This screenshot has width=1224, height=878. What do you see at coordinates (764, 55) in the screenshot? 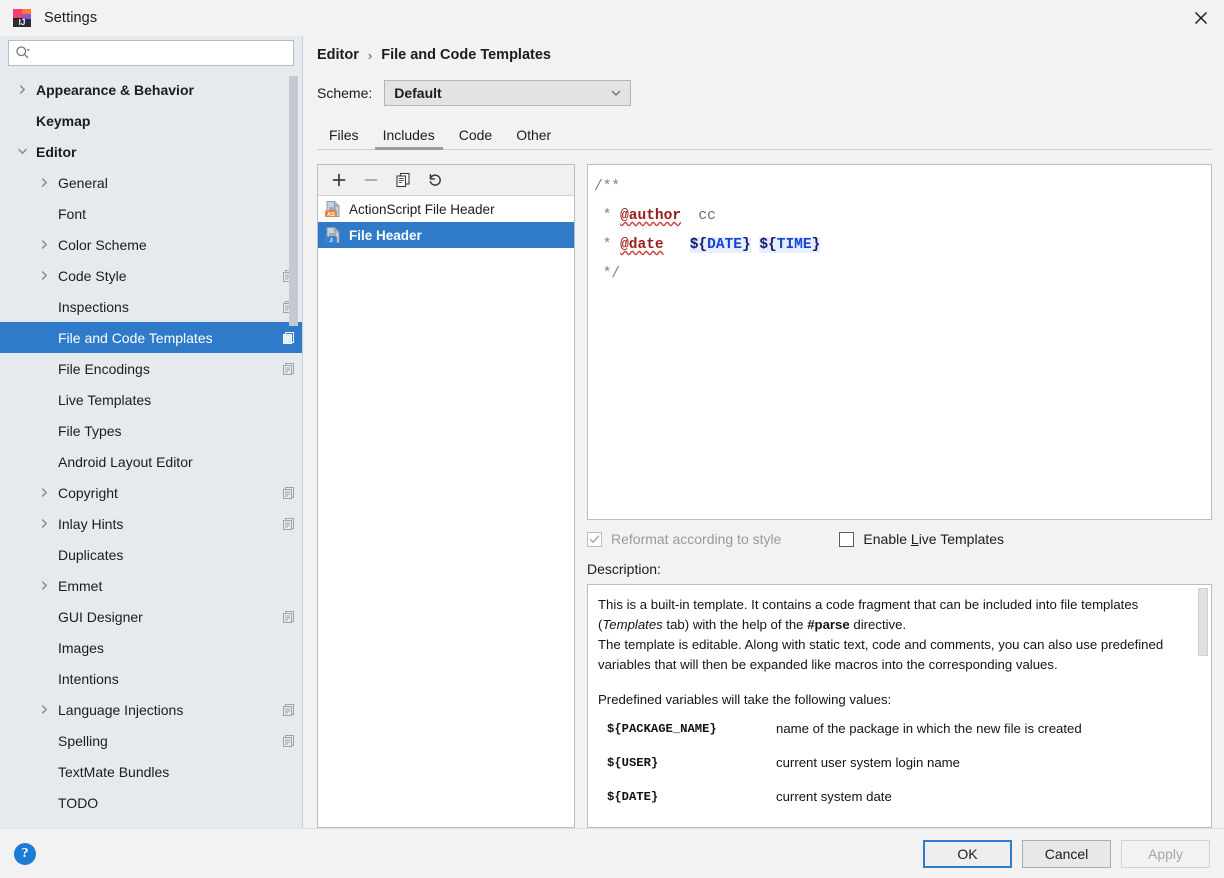
I see `breadcrumb: Editor › File and Code Templates` at bounding box center [764, 55].